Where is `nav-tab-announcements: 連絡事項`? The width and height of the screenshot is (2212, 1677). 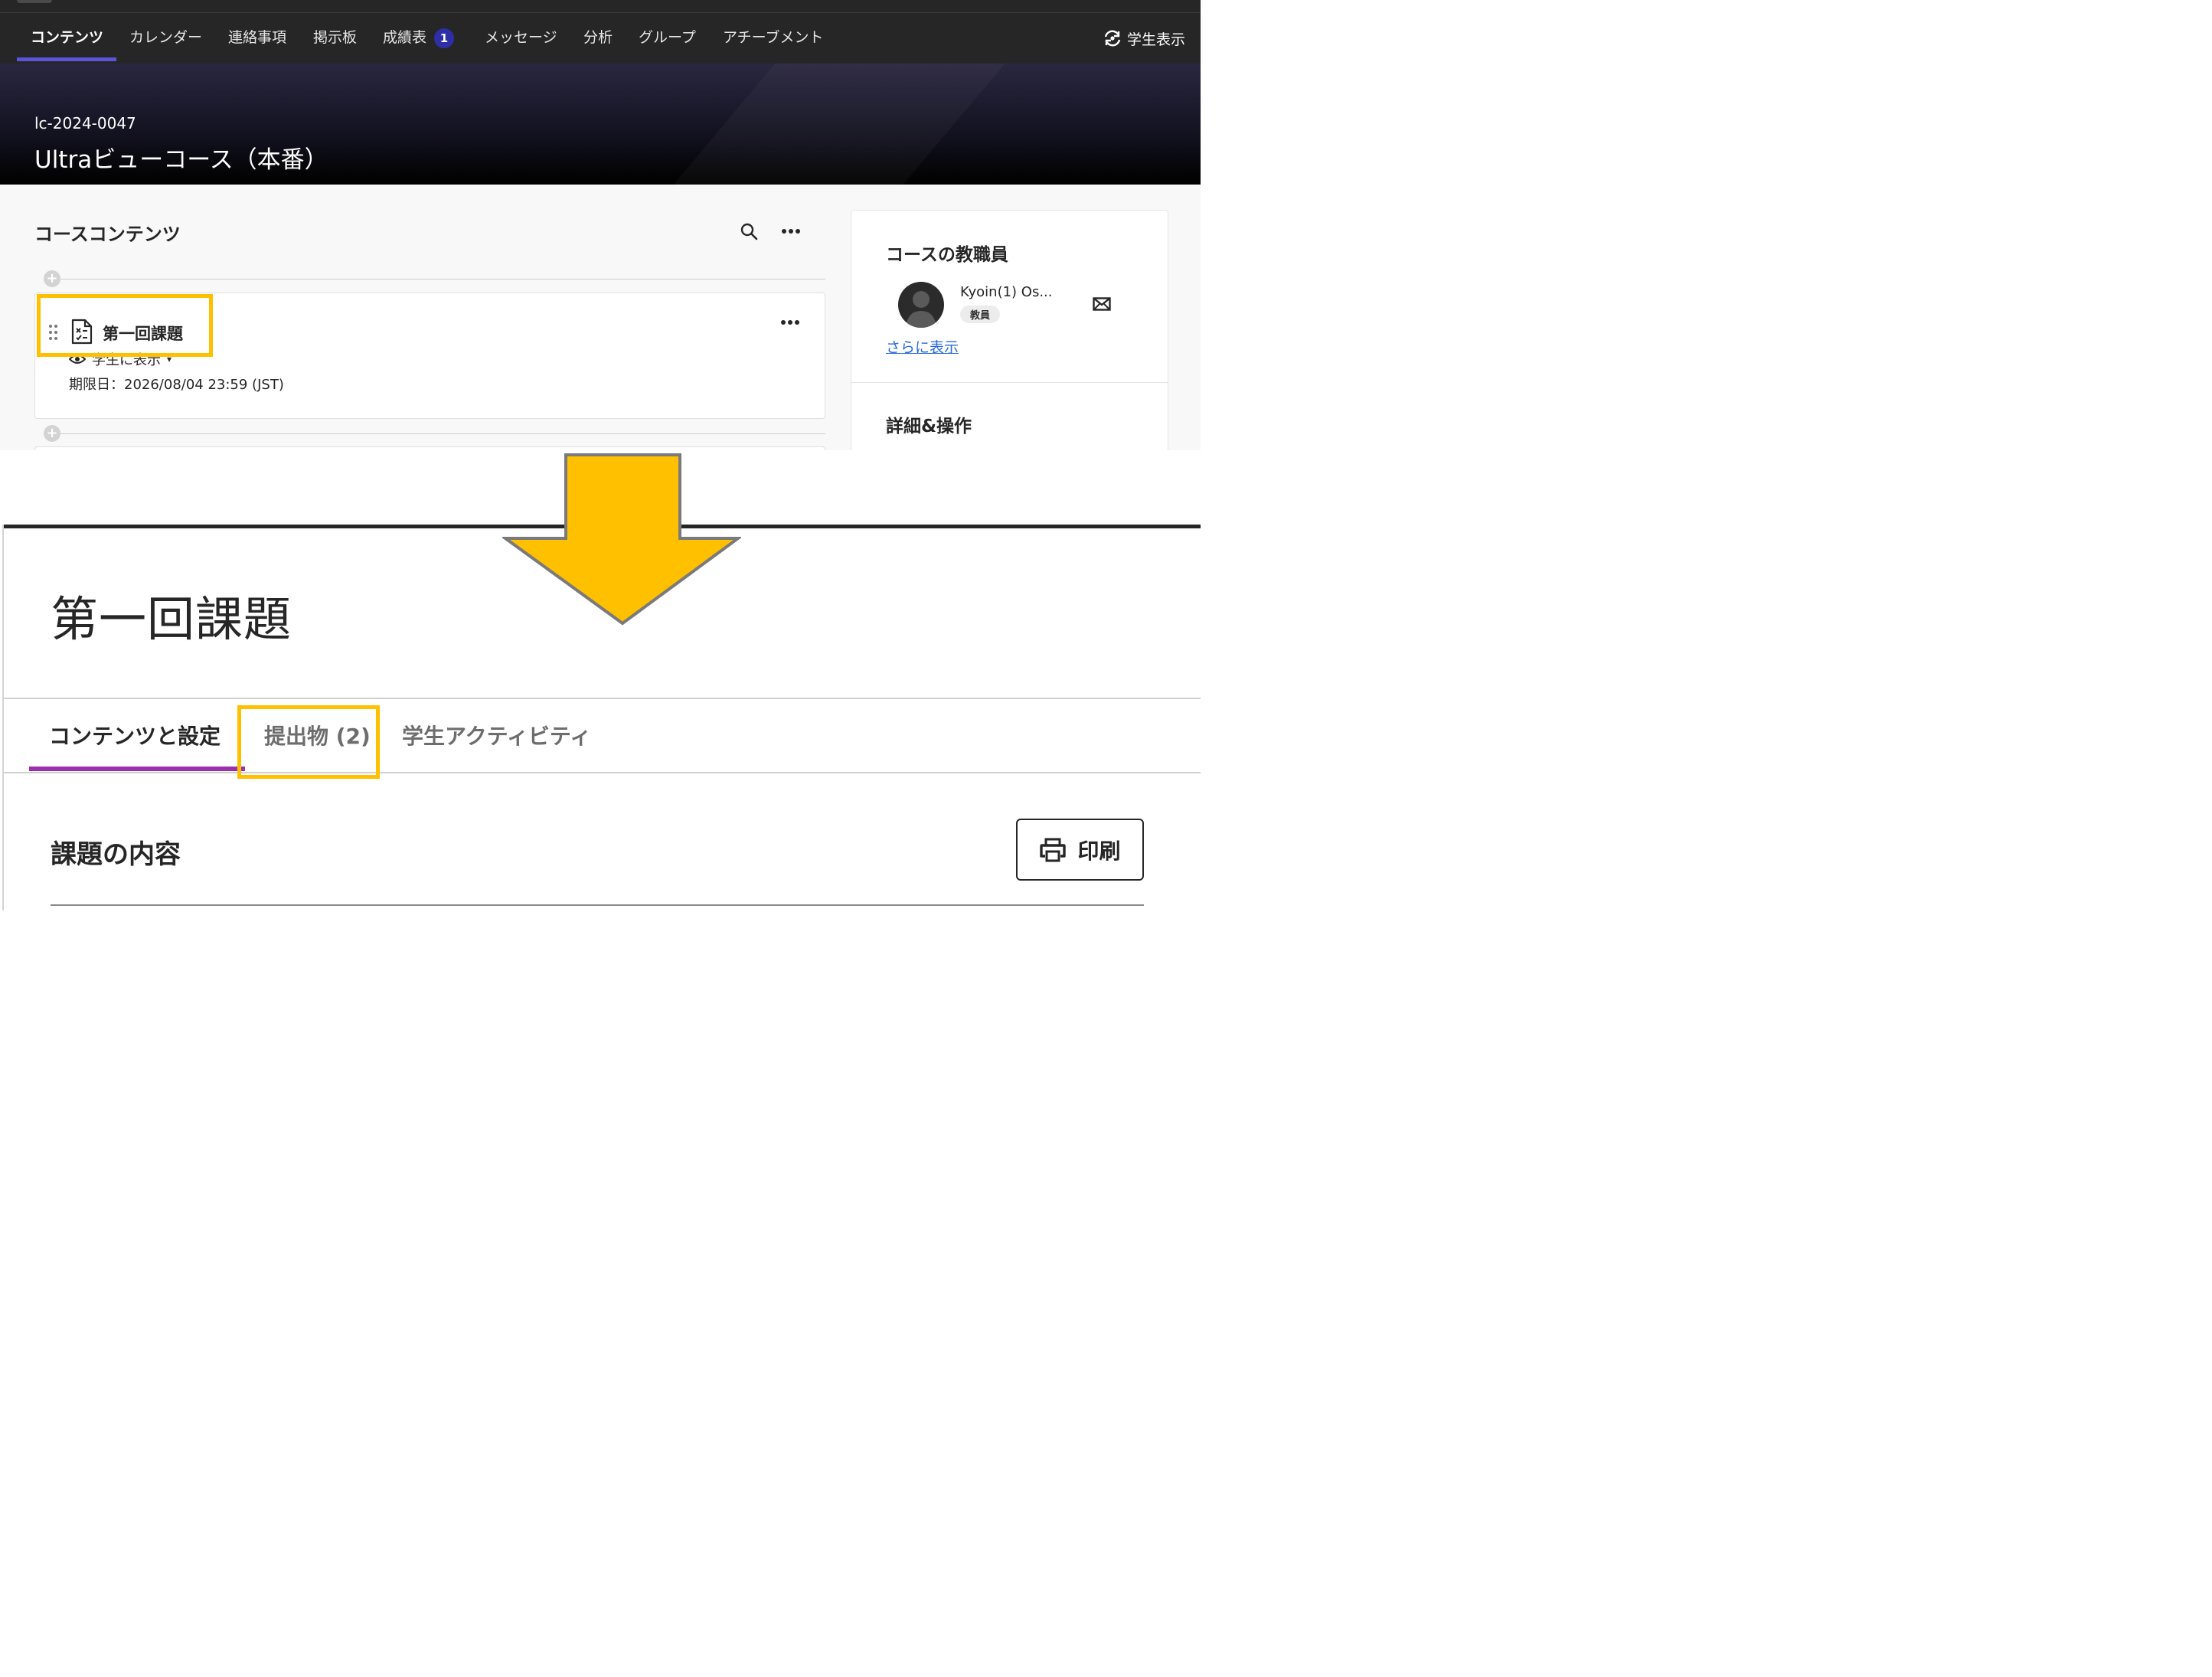
nav-tab-announcements: 連絡事項 is located at coordinates (257, 38).